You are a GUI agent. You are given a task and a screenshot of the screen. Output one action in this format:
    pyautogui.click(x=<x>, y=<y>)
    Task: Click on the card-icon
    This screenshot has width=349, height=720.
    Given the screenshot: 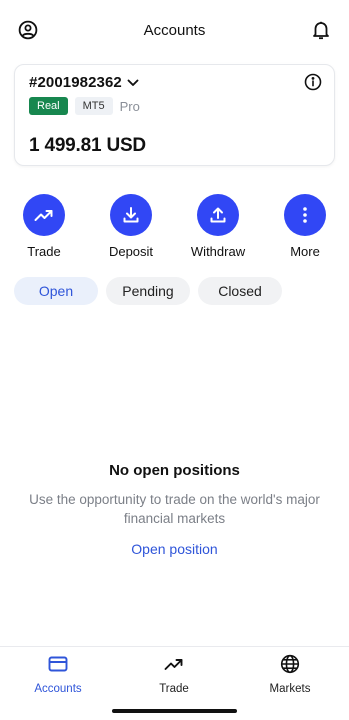 What is the action you would take?
    pyautogui.click(x=58, y=664)
    